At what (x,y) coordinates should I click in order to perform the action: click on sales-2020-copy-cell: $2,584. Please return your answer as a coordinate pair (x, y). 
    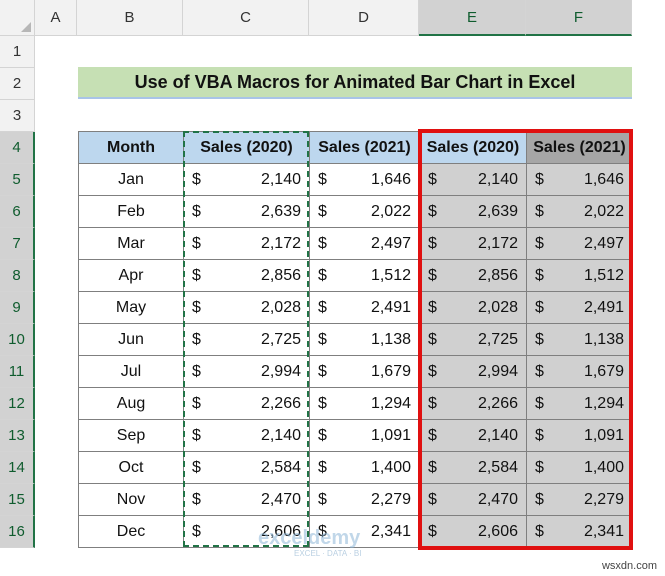
    Looking at the image, I should click on (473, 467).